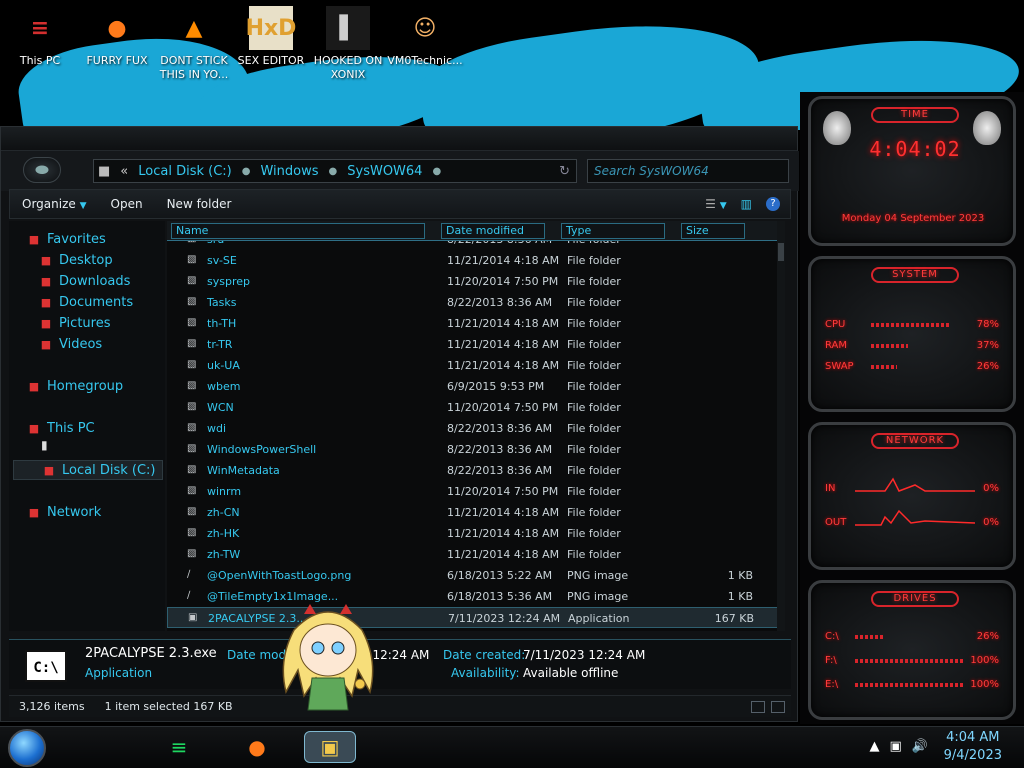  I want to click on table-row: ▧ Tasks 8/22/2013 8:36 AM File folder, so click(473, 302).